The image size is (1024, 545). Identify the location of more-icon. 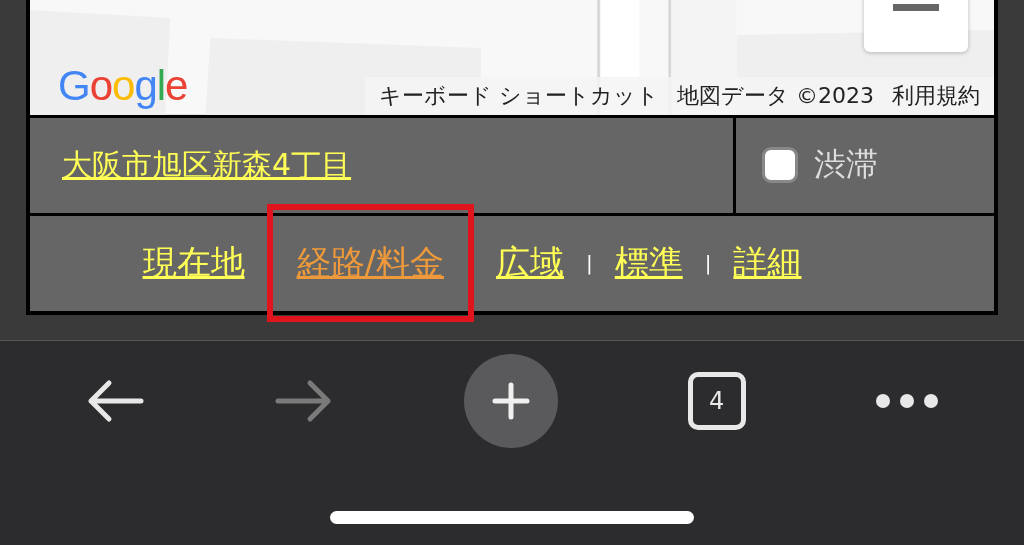
(907, 401).